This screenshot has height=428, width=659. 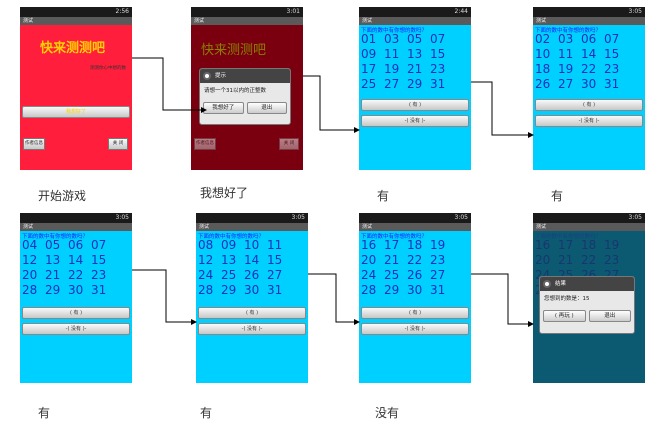 What do you see at coordinates (543, 39) in the screenshot?
I see `grid-number: 02` at bounding box center [543, 39].